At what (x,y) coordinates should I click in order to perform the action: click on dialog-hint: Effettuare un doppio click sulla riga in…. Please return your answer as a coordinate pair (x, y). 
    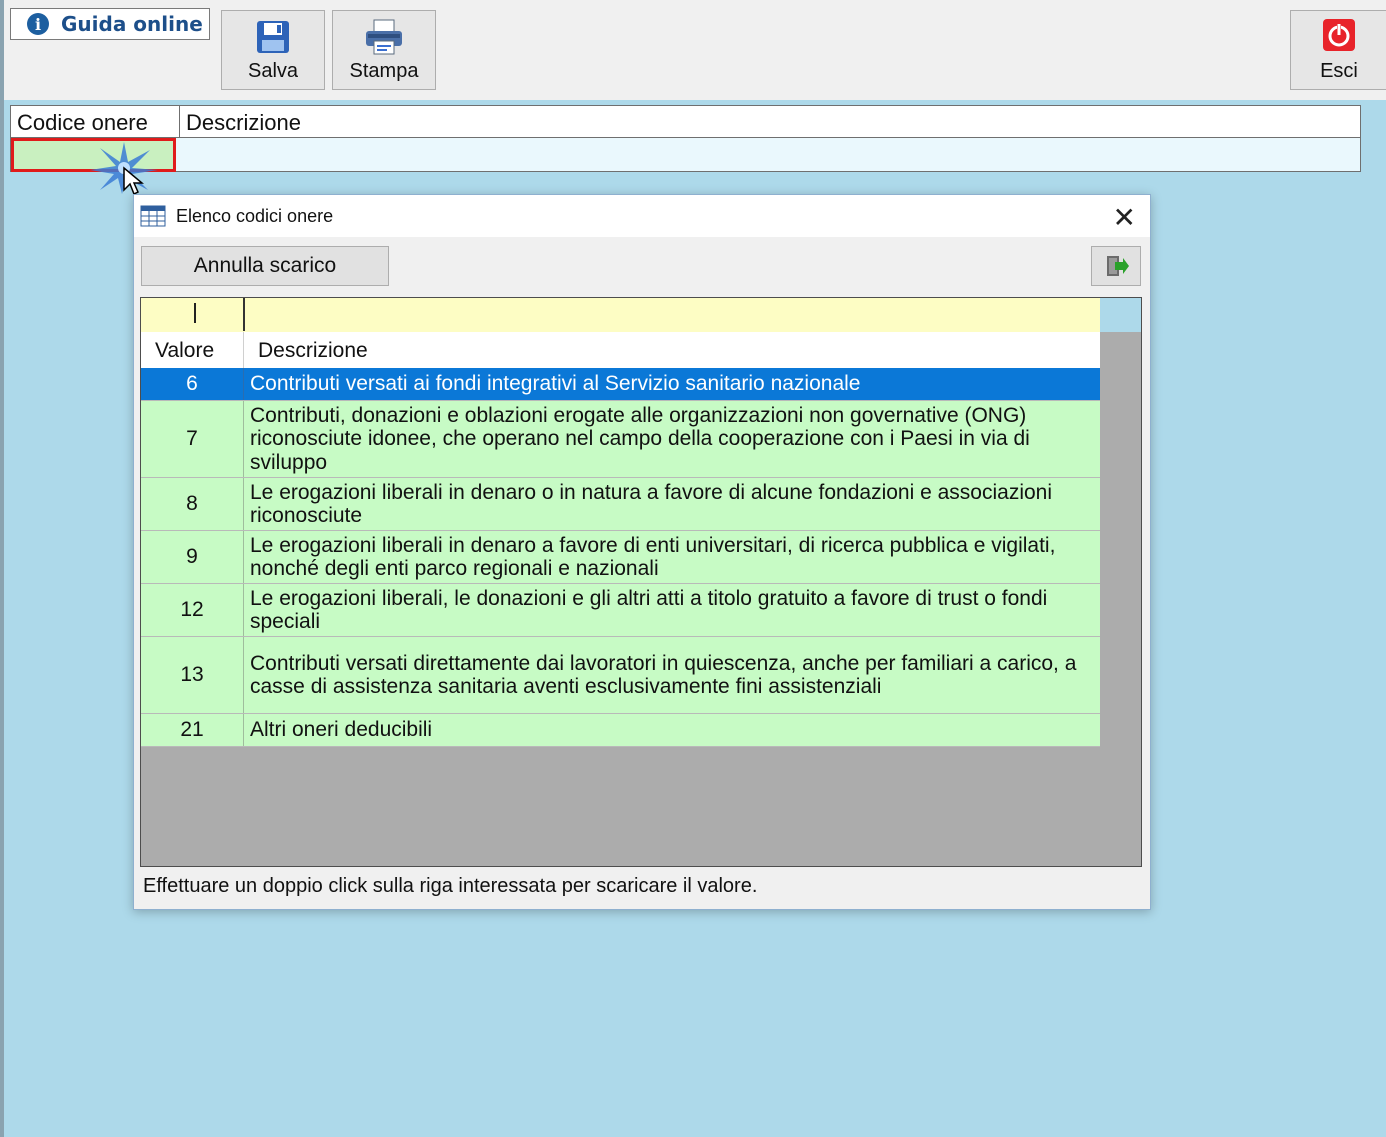
    Looking at the image, I should click on (450, 886).